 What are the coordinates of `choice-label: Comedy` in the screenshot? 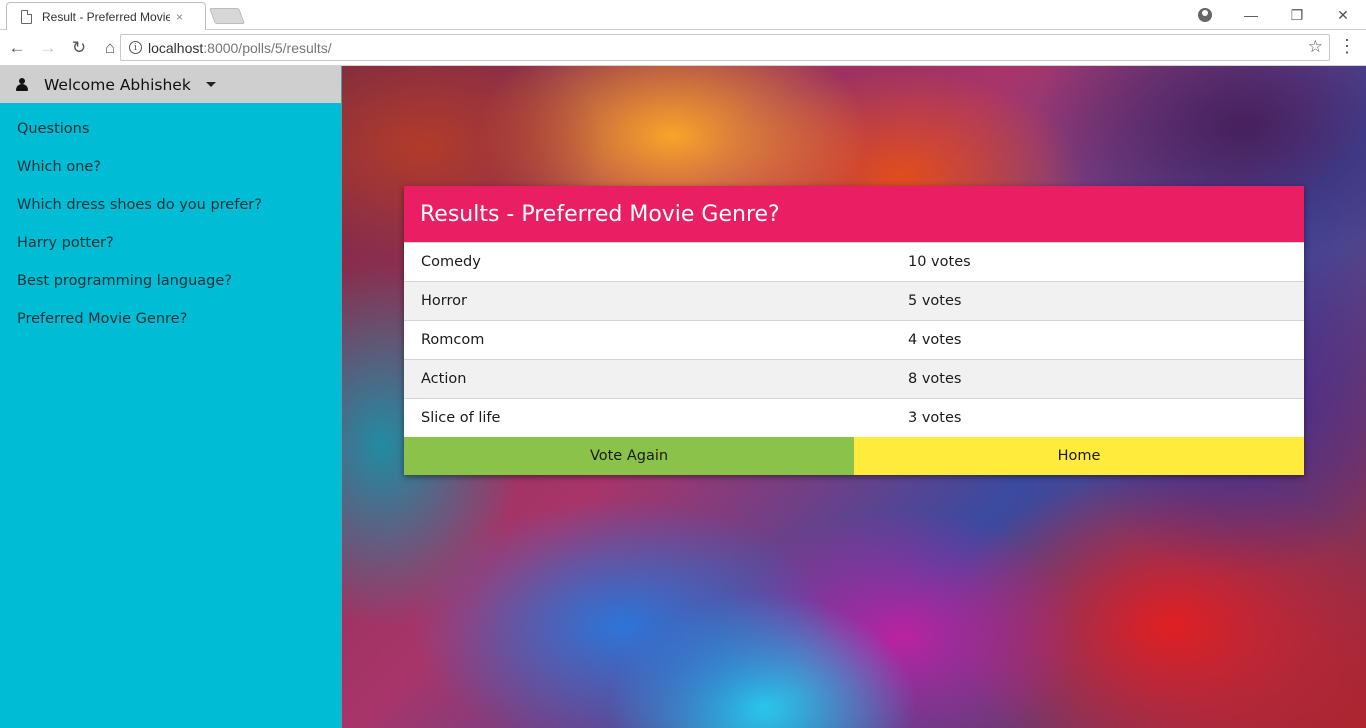 It's located at (451, 262).